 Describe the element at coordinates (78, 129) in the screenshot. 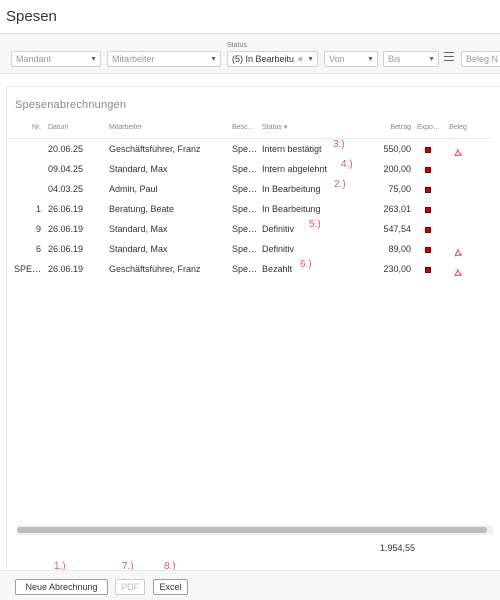

I see `column-header-datum: Datum` at that location.